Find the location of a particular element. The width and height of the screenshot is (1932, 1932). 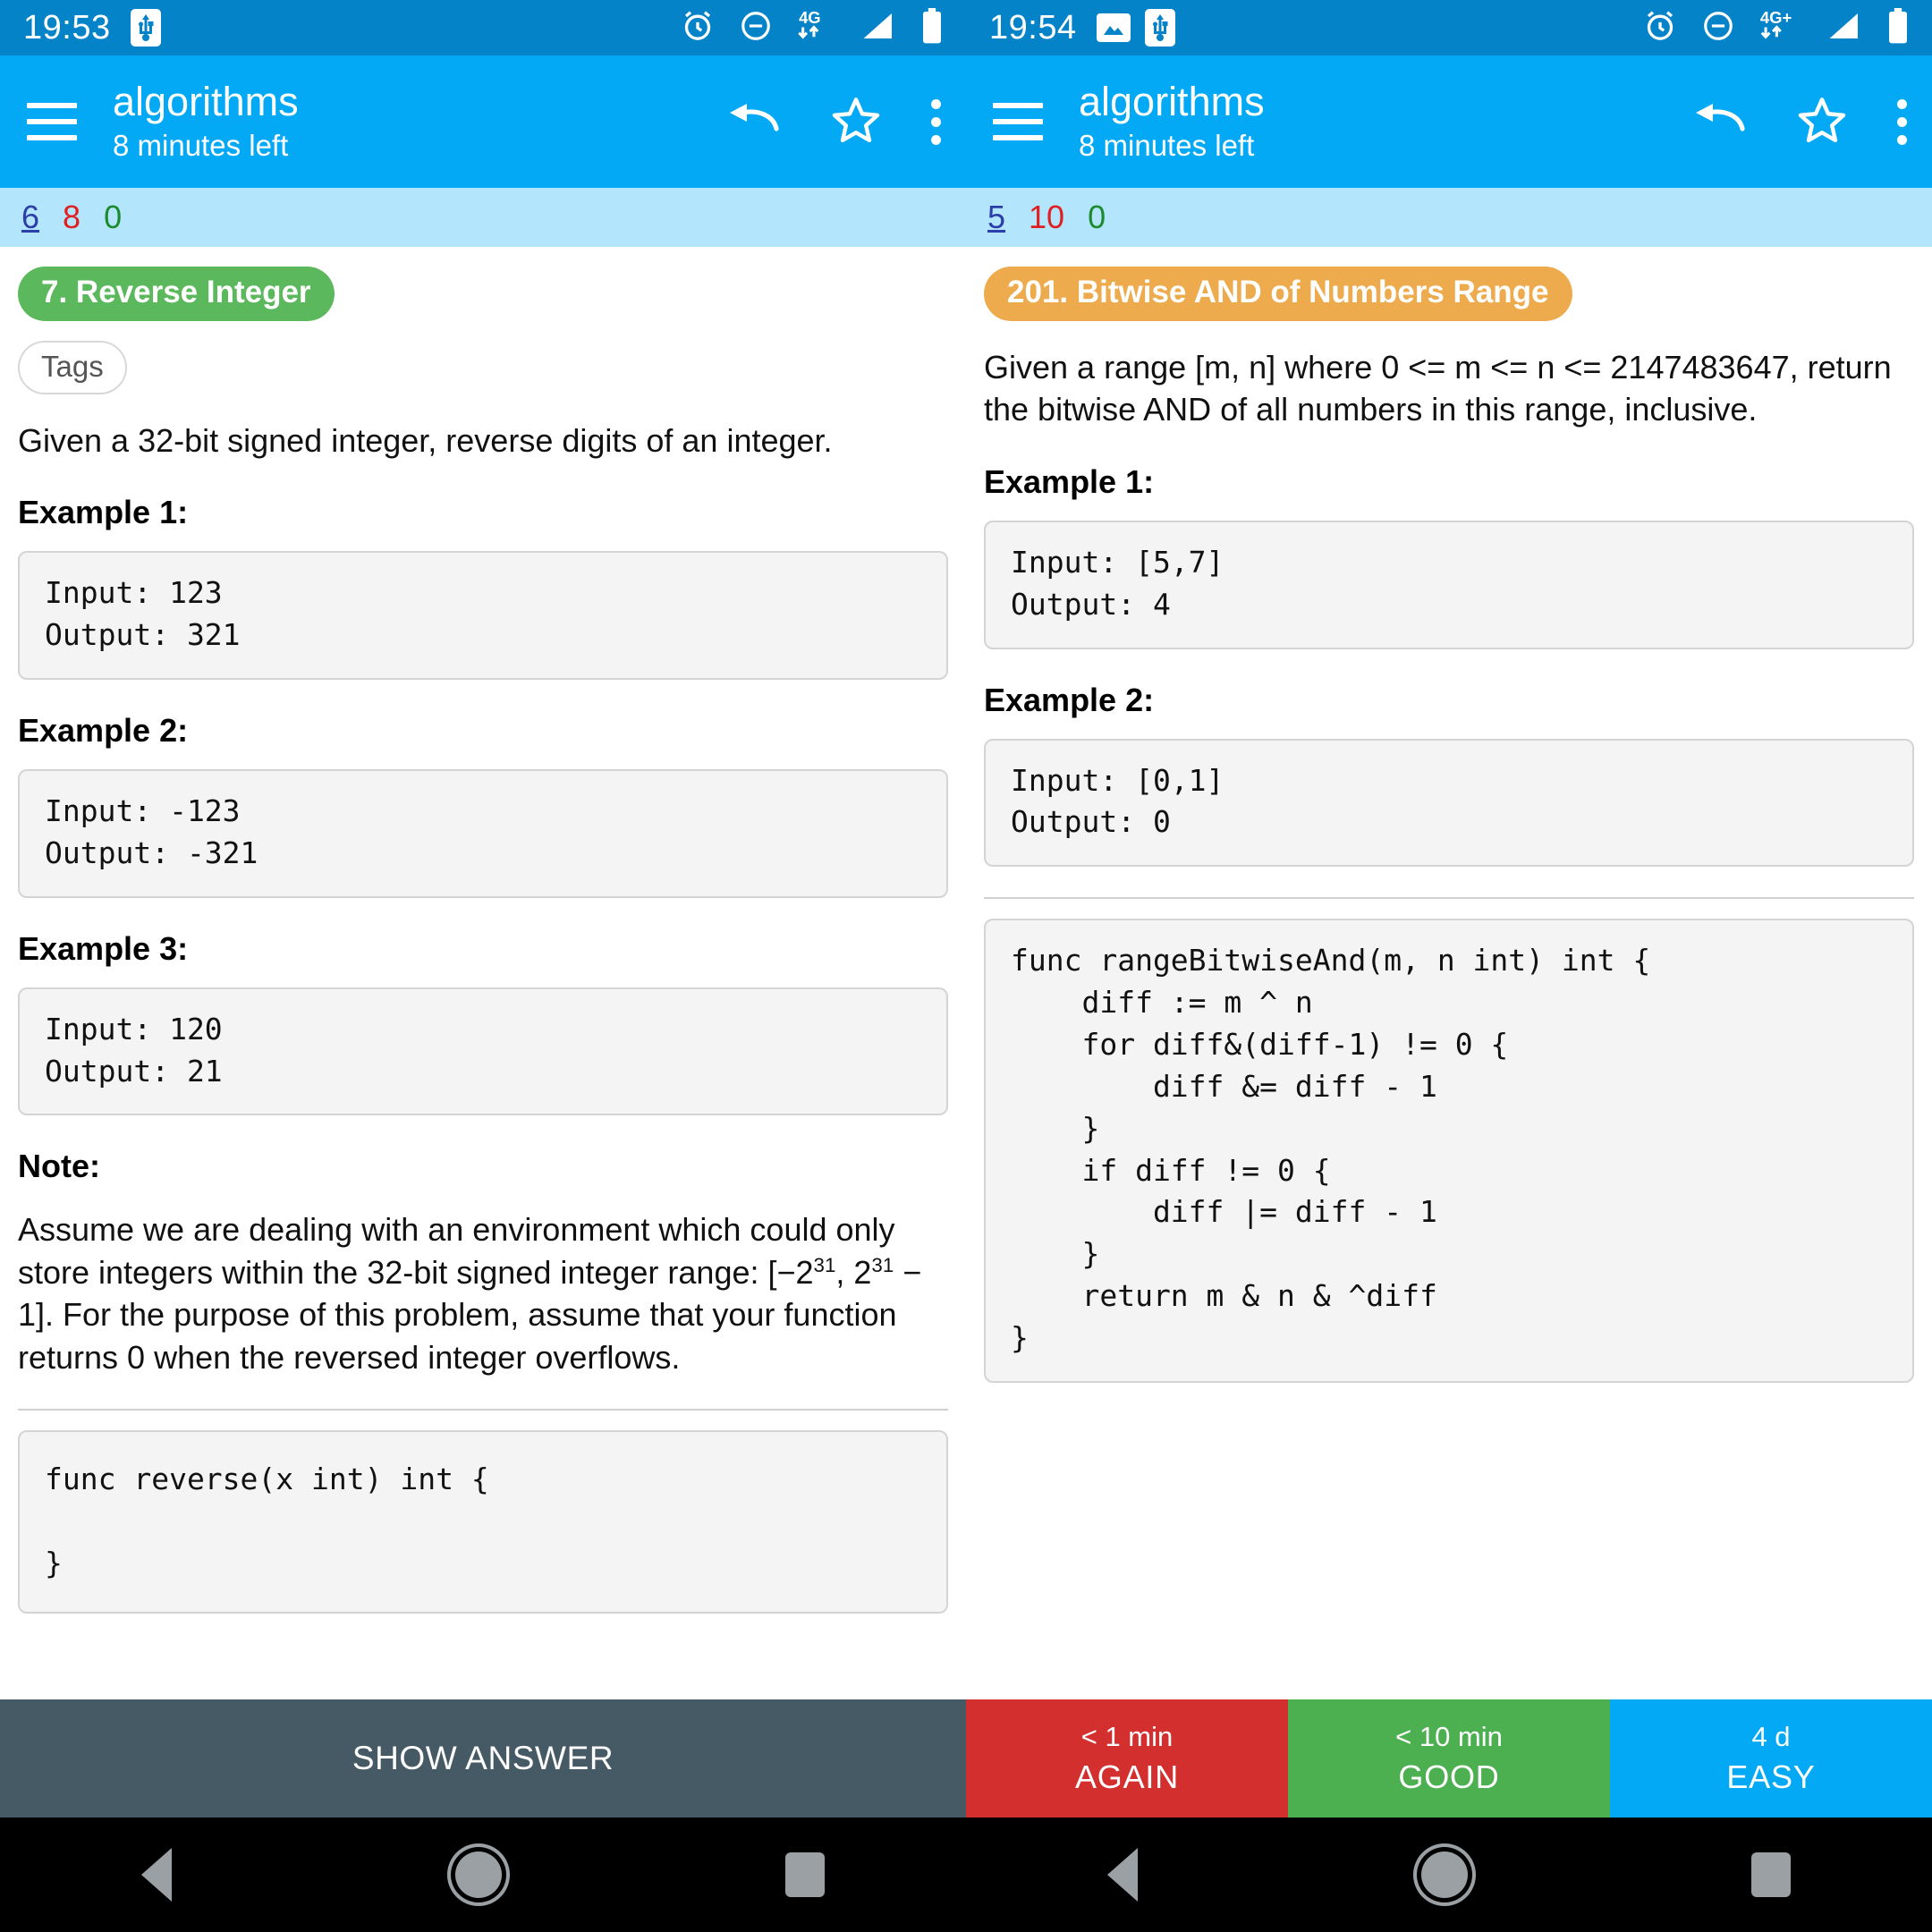

app-bar-left: algorithms 8 minutes left is located at coordinates (483, 121).